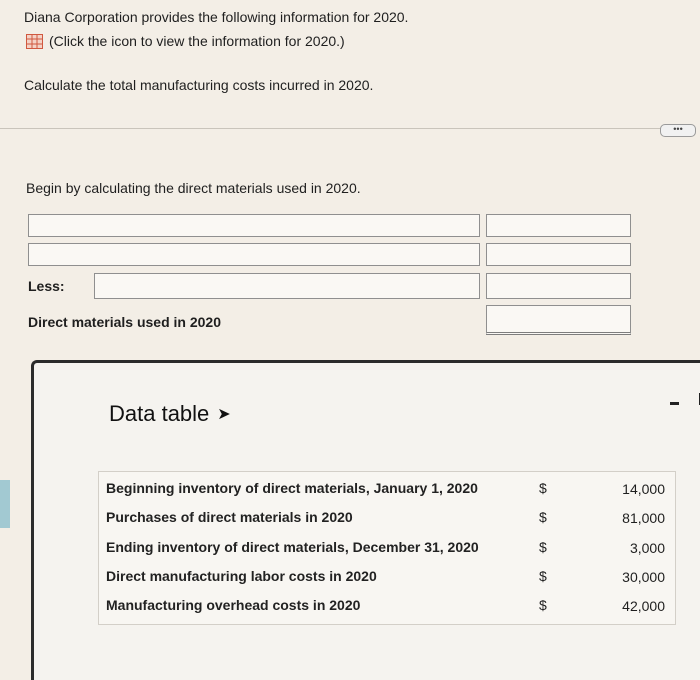  Describe the element at coordinates (643, 606) in the screenshot. I see `row-value: 42,000` at that location.